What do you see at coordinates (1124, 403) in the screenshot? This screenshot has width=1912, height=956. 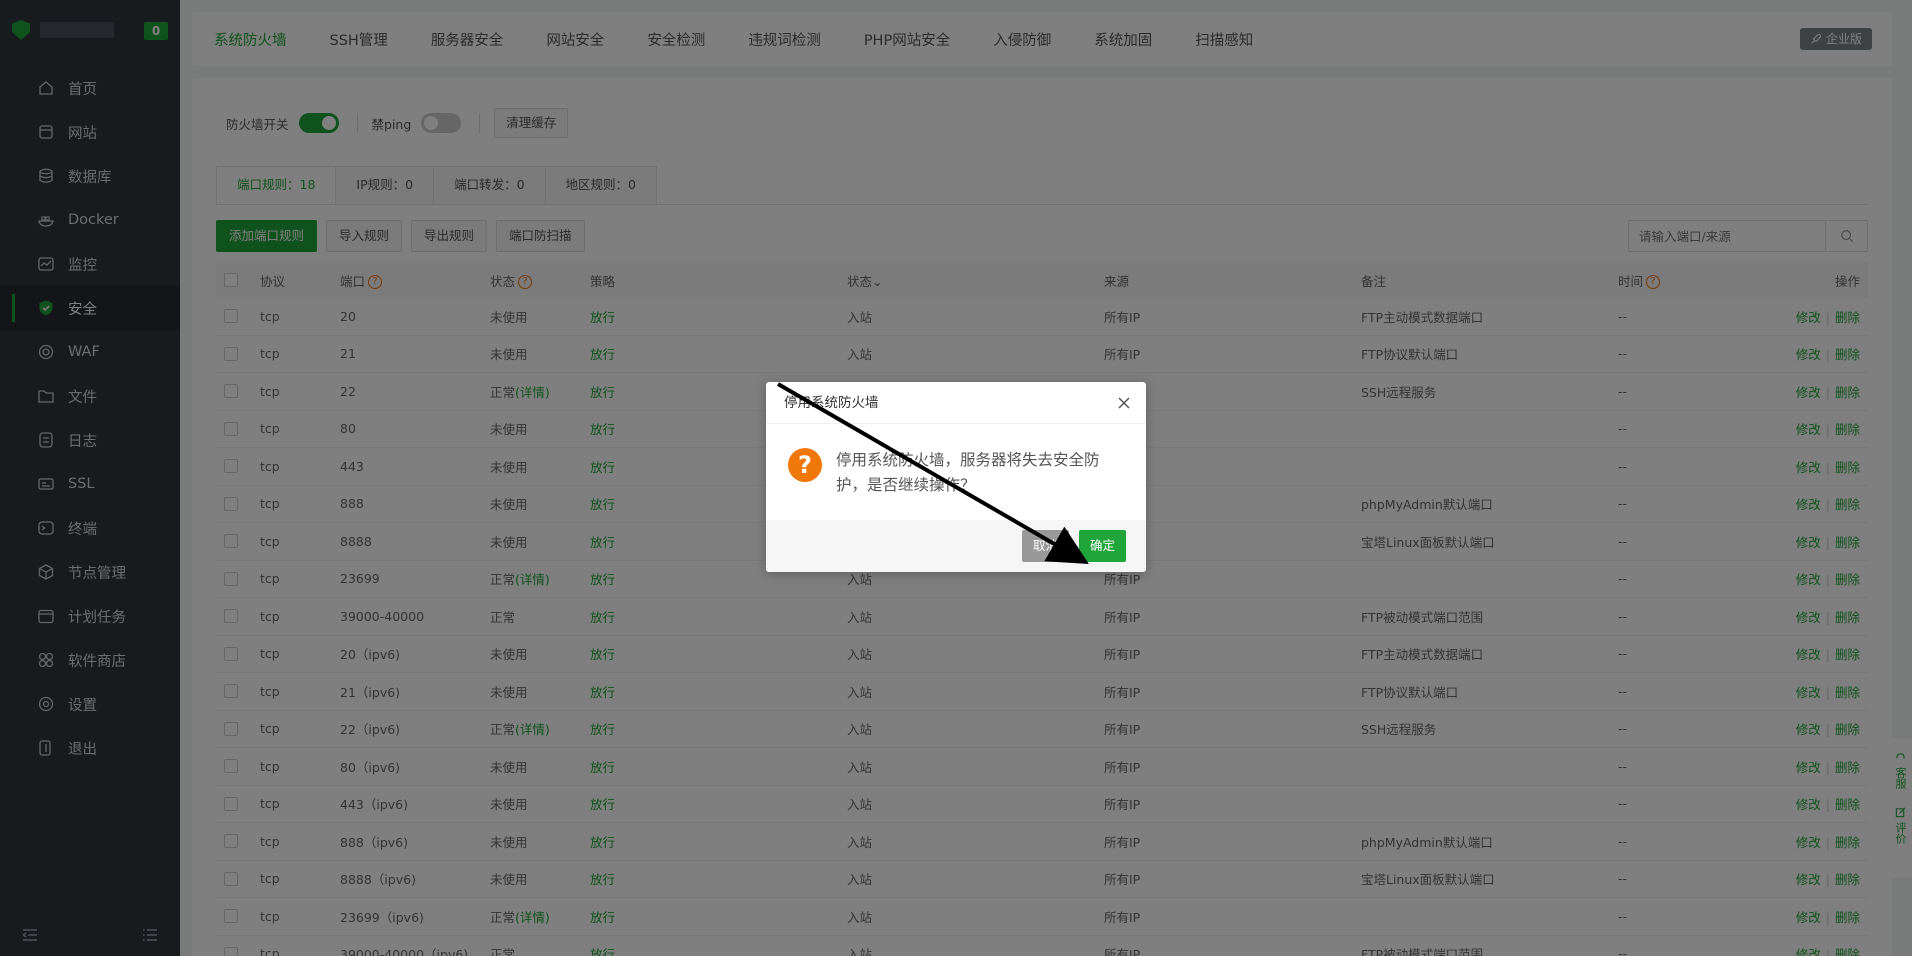 I see `close-icon` at bounding box center [1124, 403].